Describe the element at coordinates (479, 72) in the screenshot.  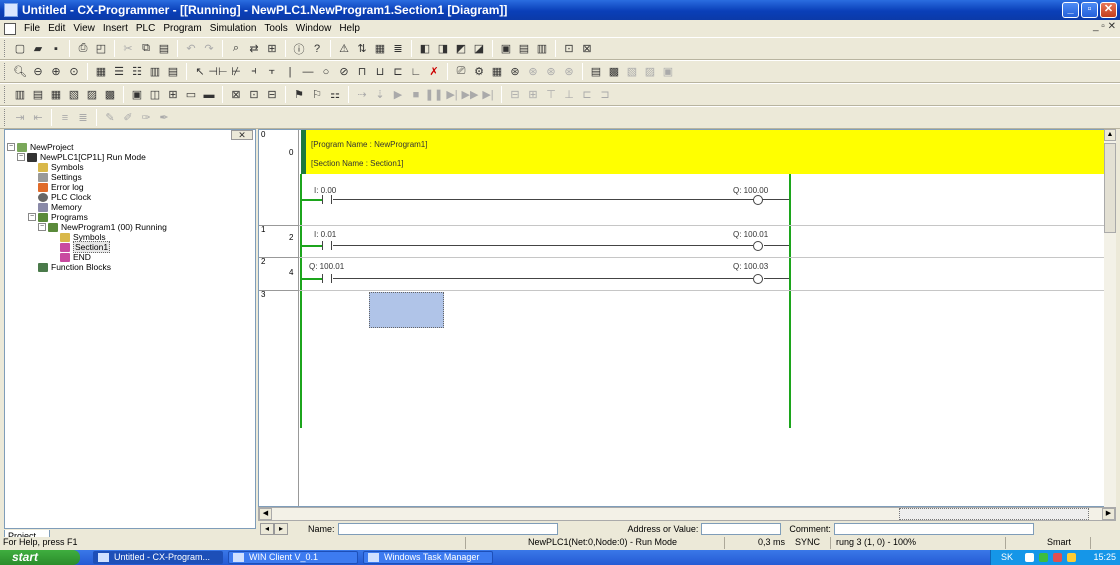
I see `plc-io-icon: ⚙` at that location.